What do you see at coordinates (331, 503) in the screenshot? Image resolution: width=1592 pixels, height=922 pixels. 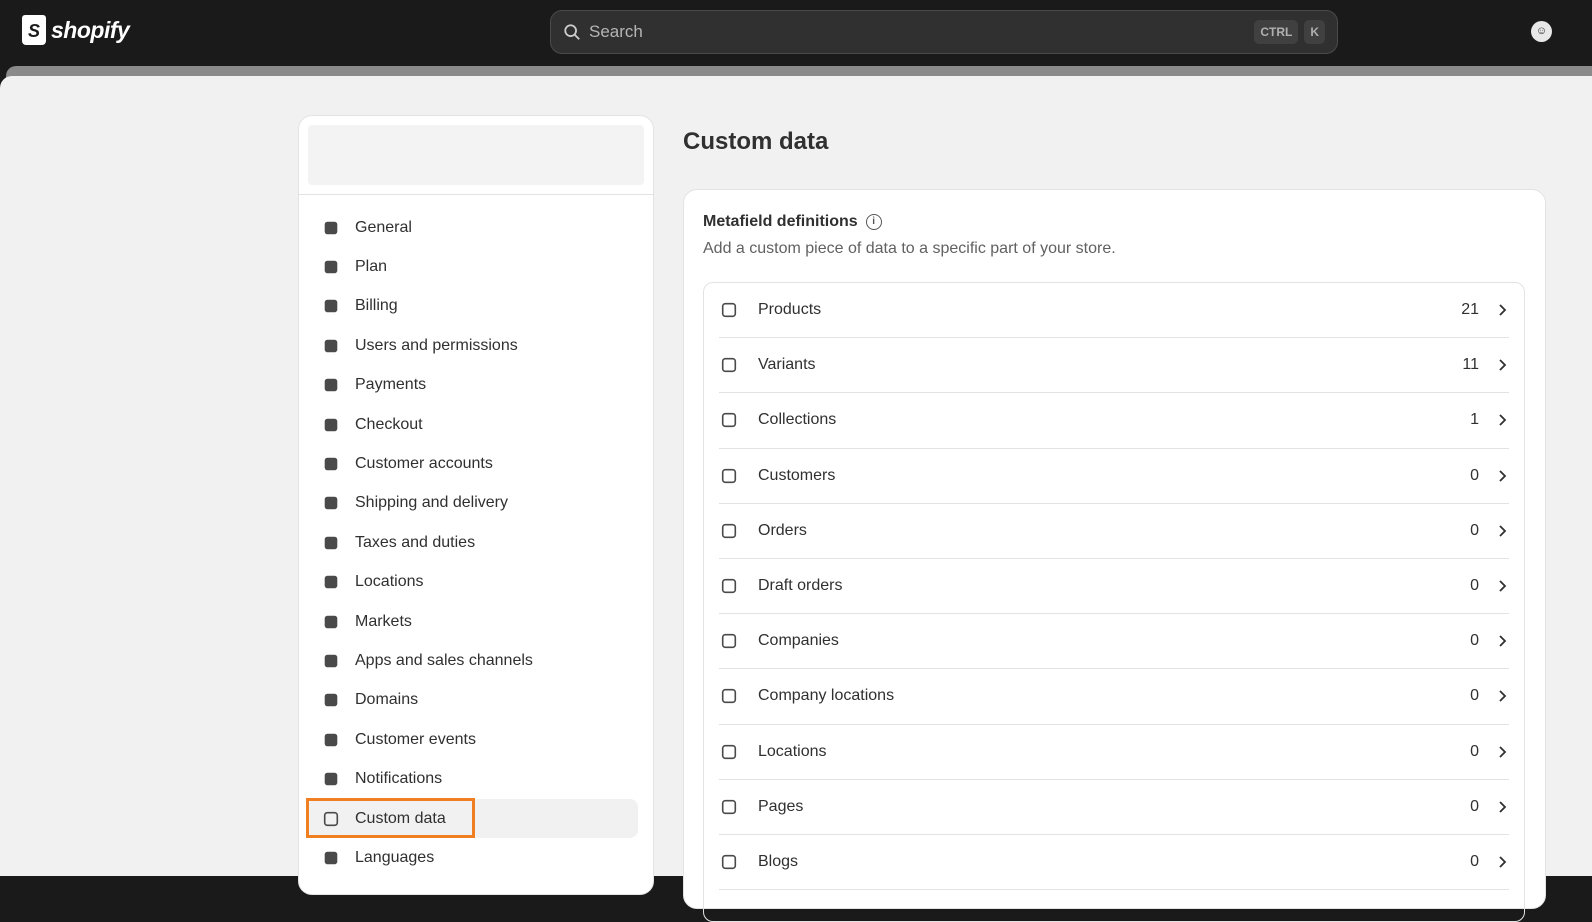 I see `truck-icon` at bounding box center [331, 503].